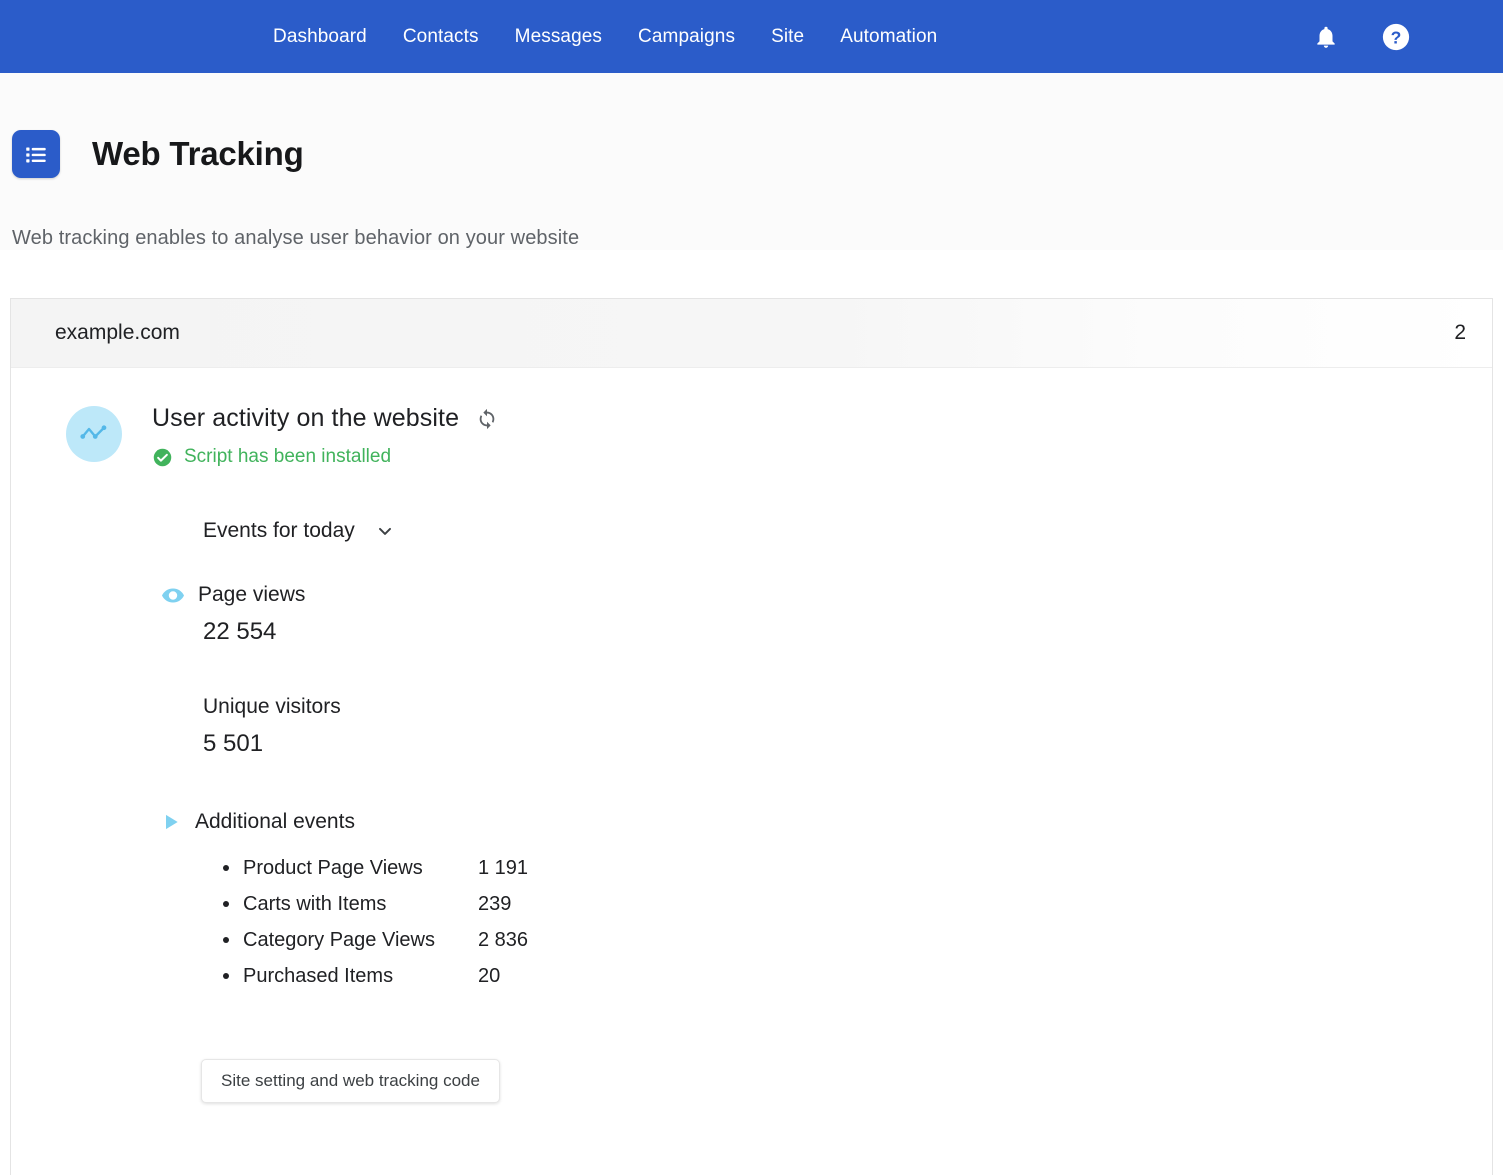  What do you see at coordinates (487, 419) in the screenshot?
I see `refresh-sync-icon` at bounding box center [487, 419].